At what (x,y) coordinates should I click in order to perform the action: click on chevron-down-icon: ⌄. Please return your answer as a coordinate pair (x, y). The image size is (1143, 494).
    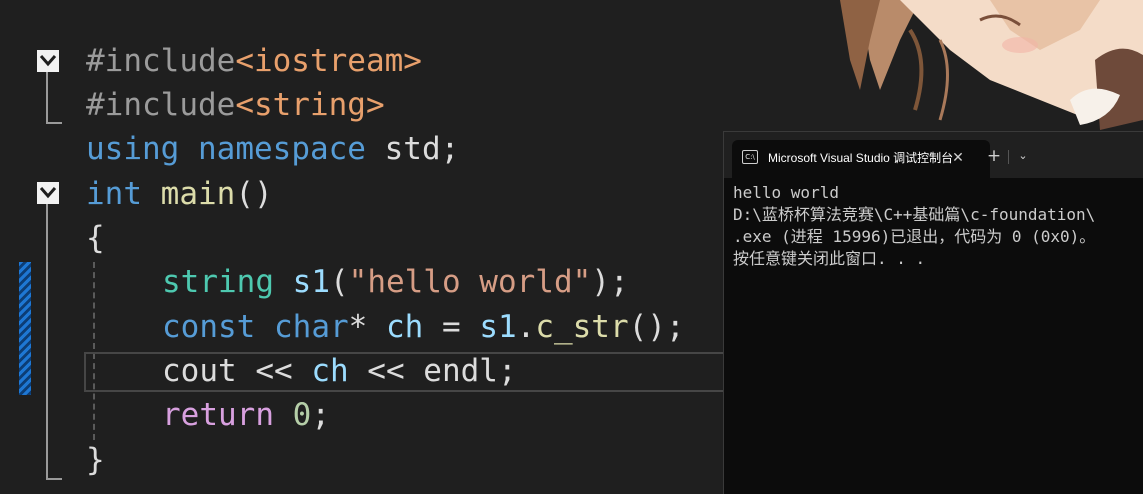
    Looking at the image, I should click on (1023, 156).